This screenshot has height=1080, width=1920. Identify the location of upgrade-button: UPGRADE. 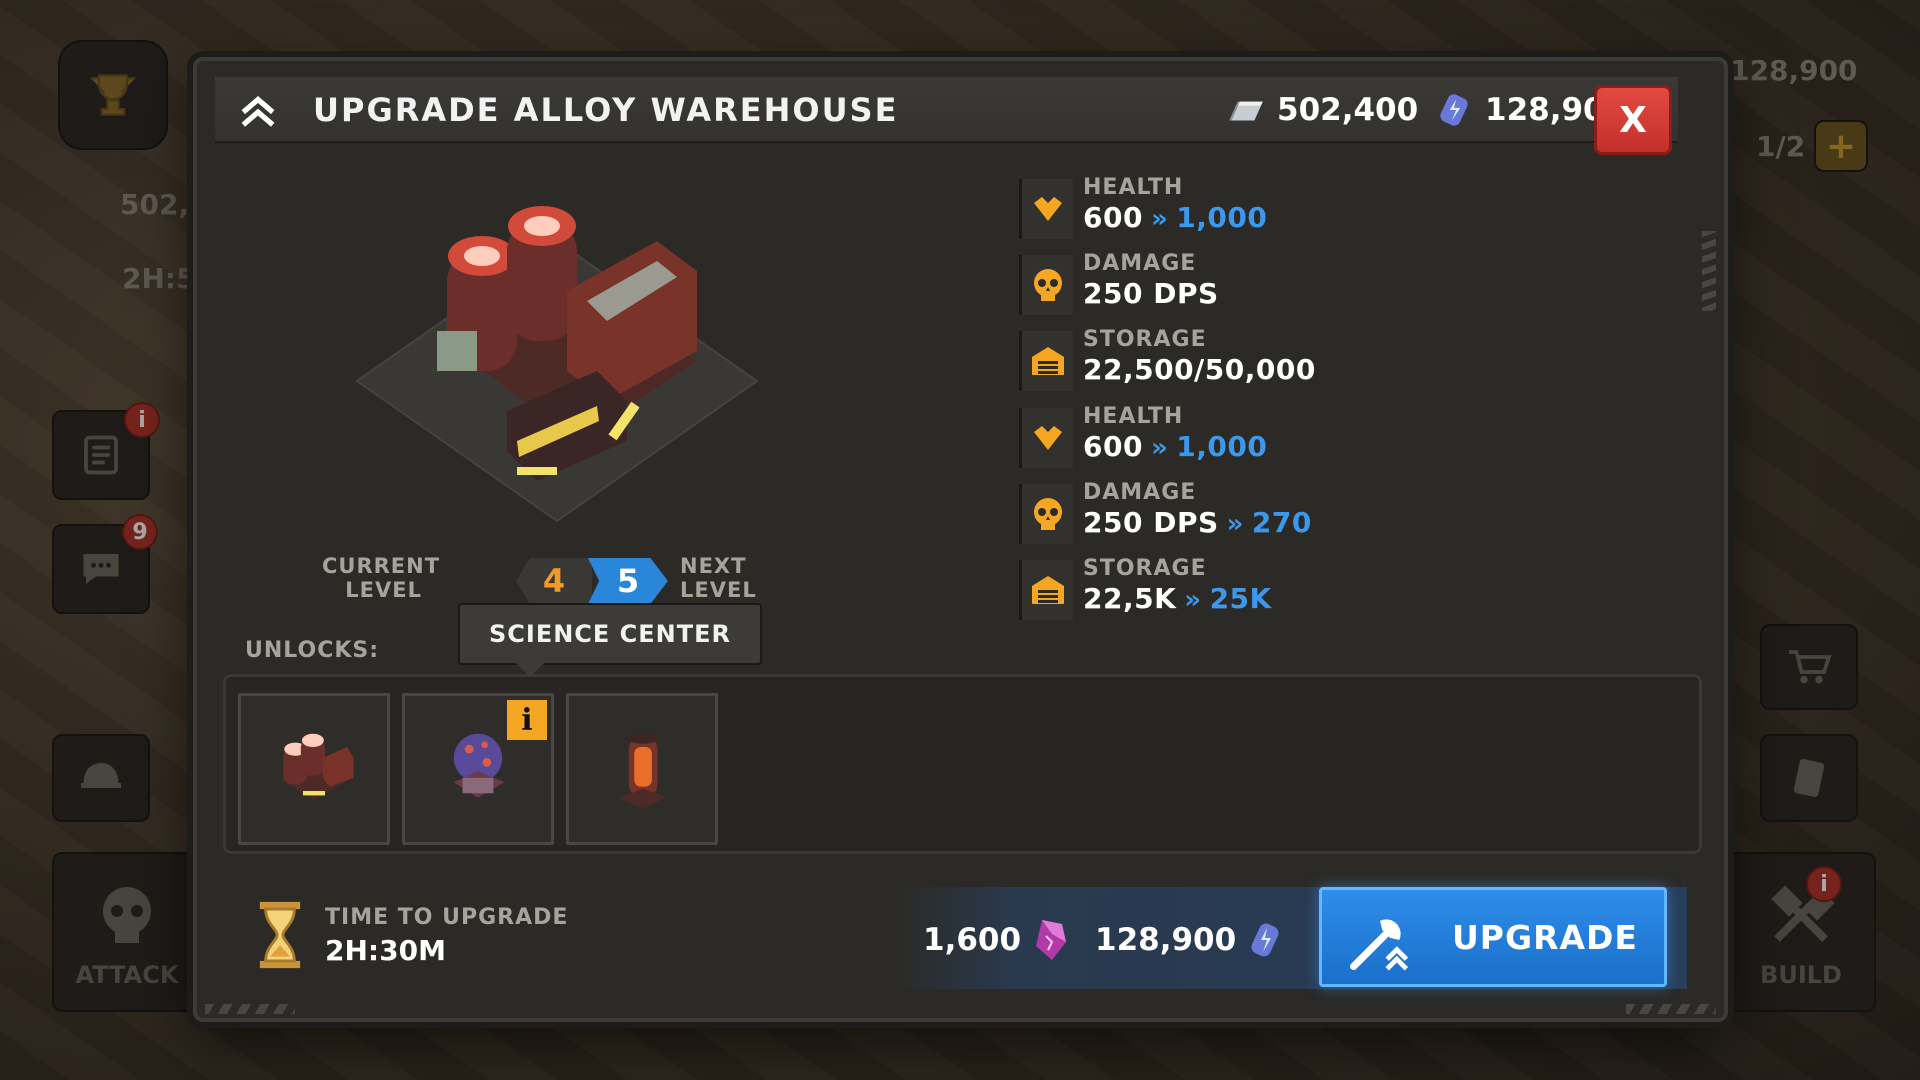
(1493, 937).